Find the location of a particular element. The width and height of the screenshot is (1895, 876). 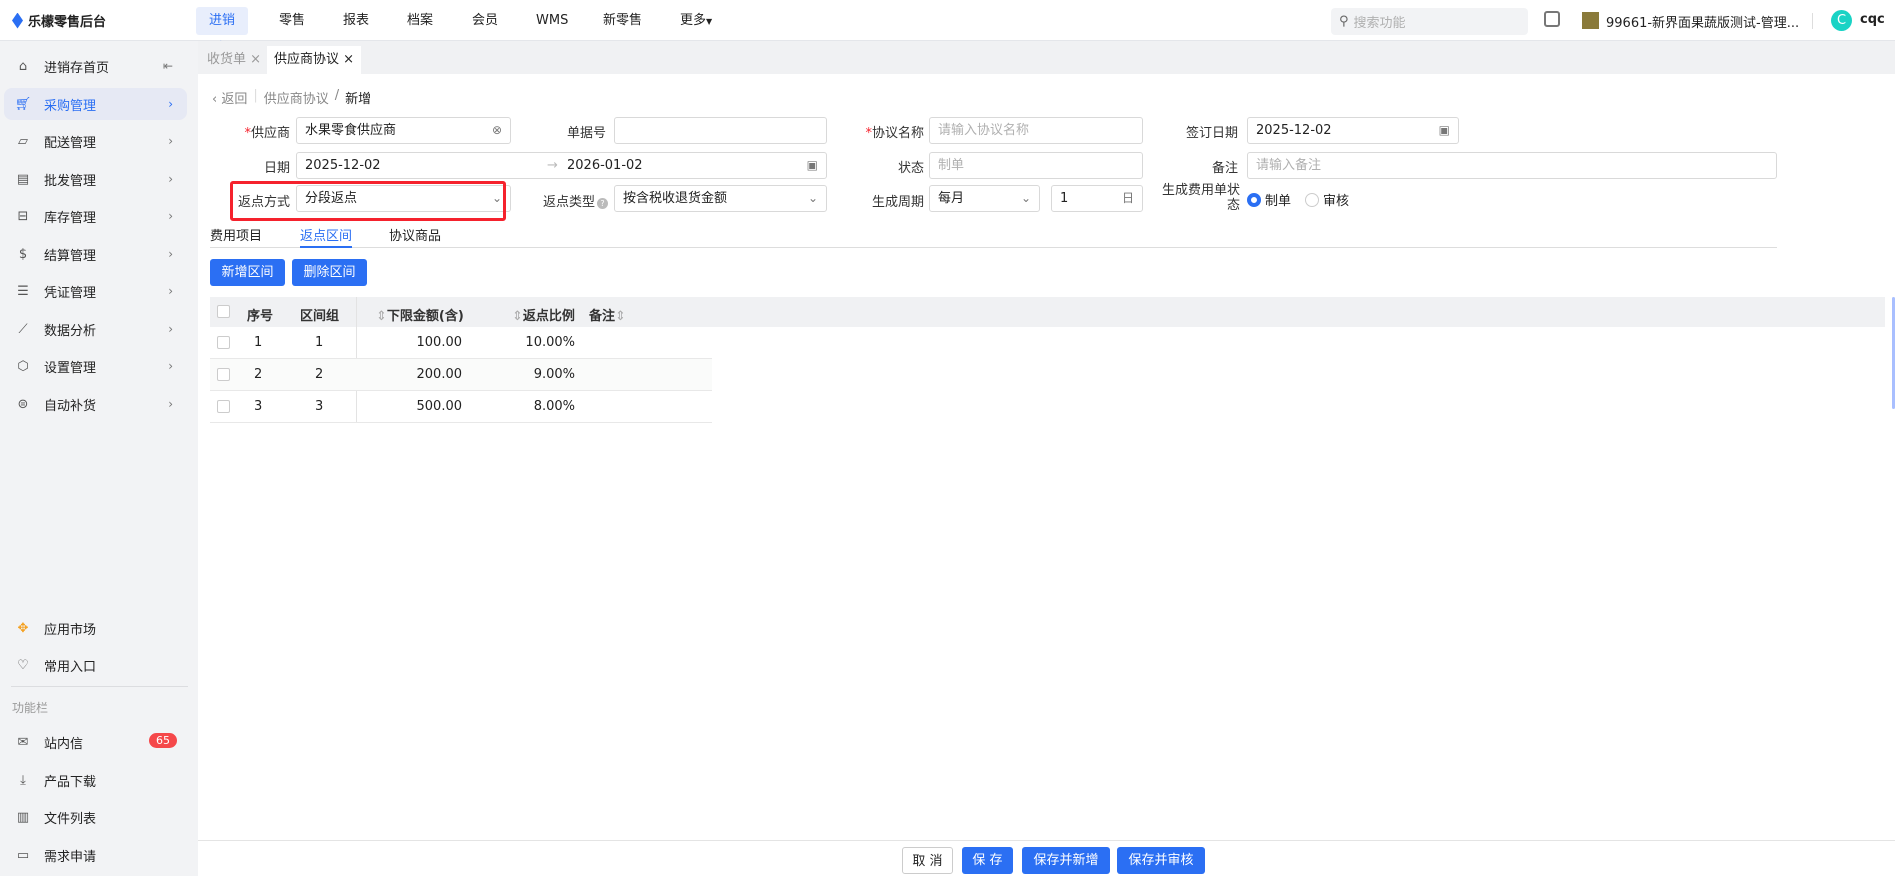

clear-icon: ⊗ is located at coordinates (497, 130).